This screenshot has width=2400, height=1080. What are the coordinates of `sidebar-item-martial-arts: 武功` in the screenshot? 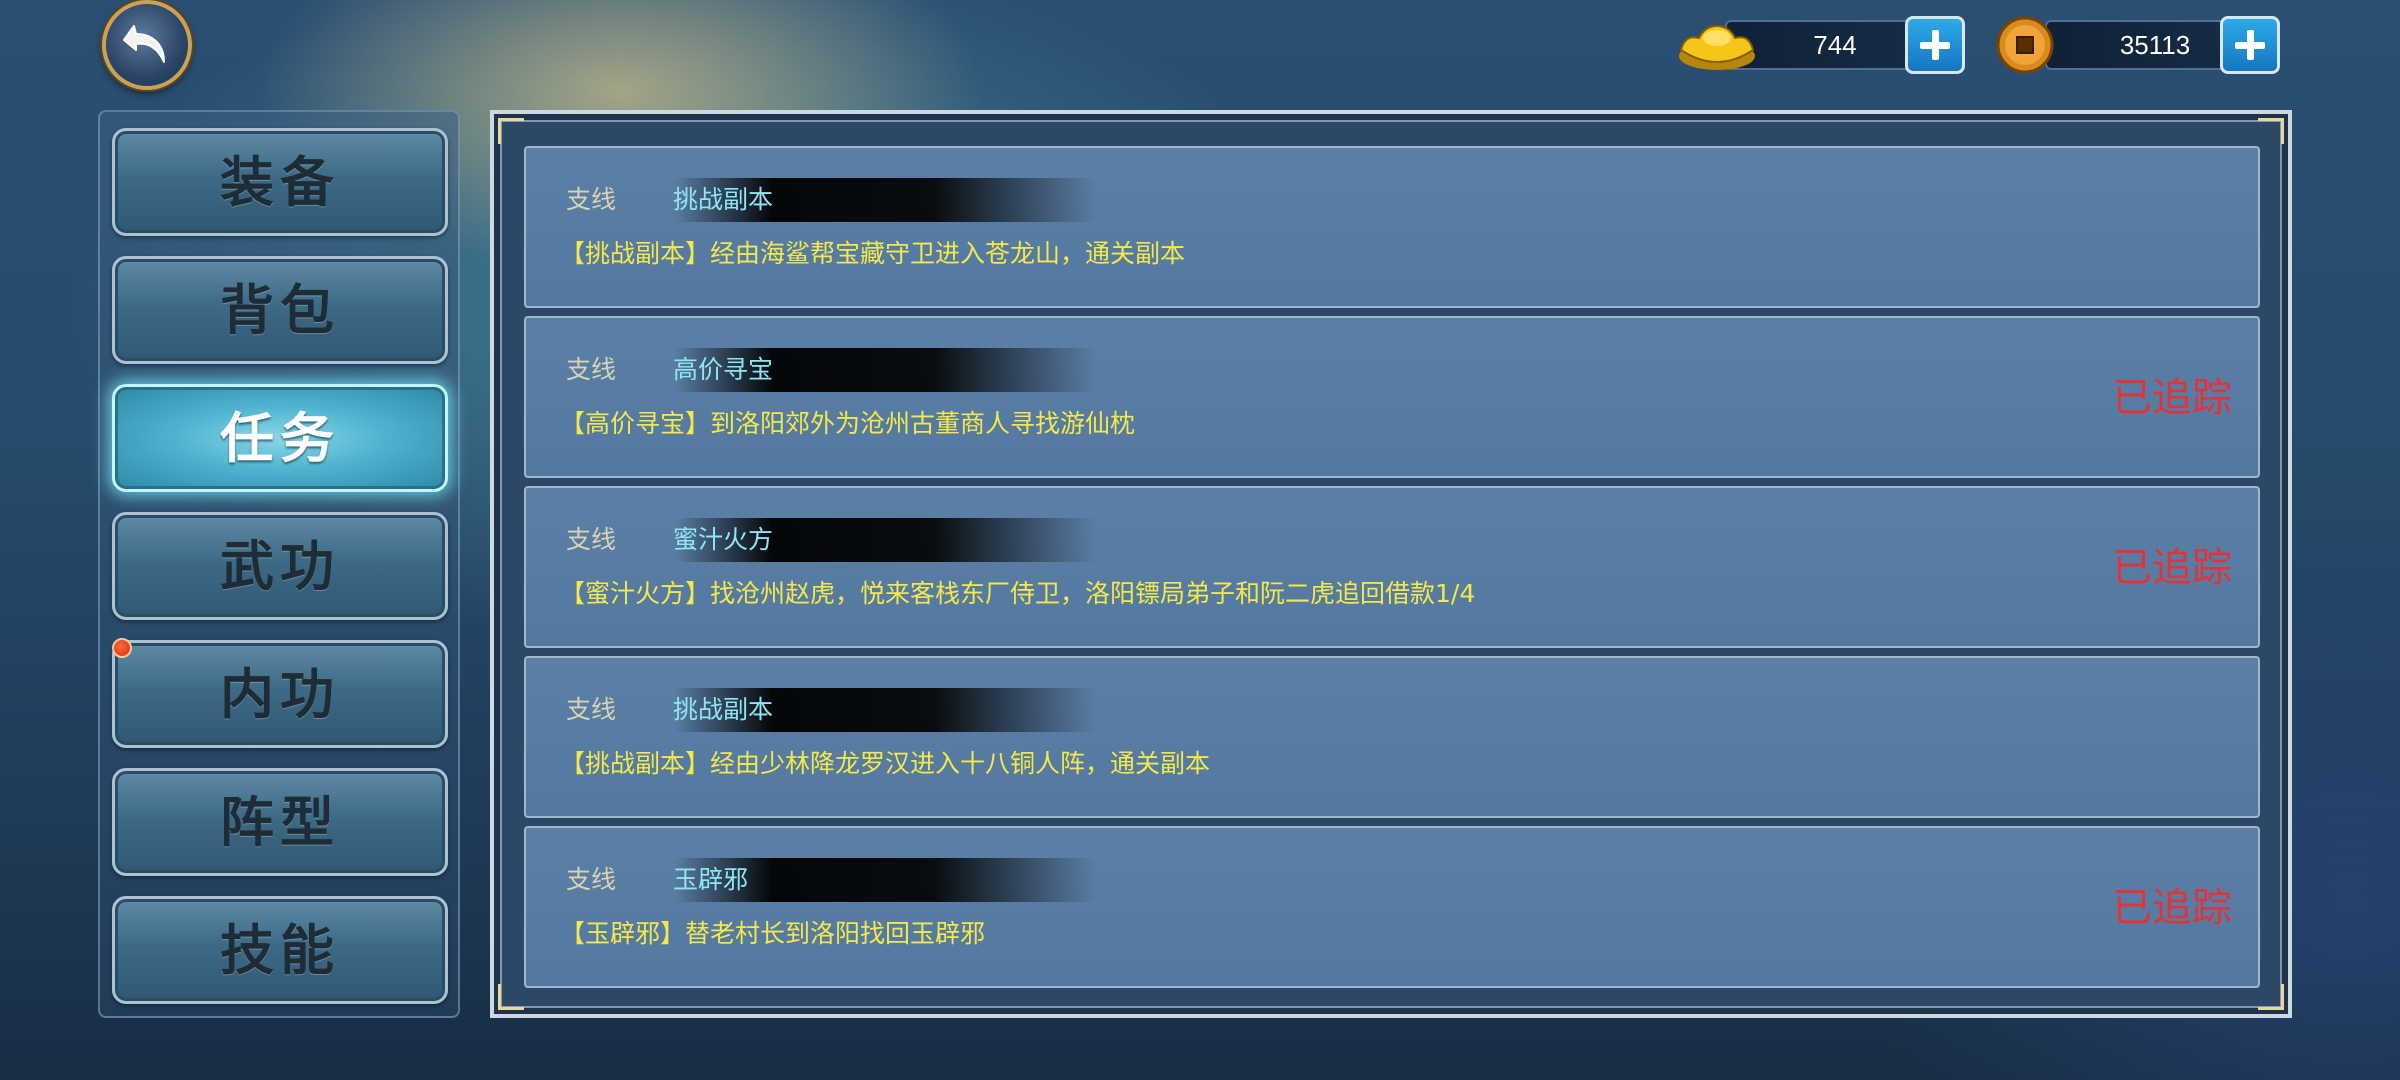 It's located at (280, 566).